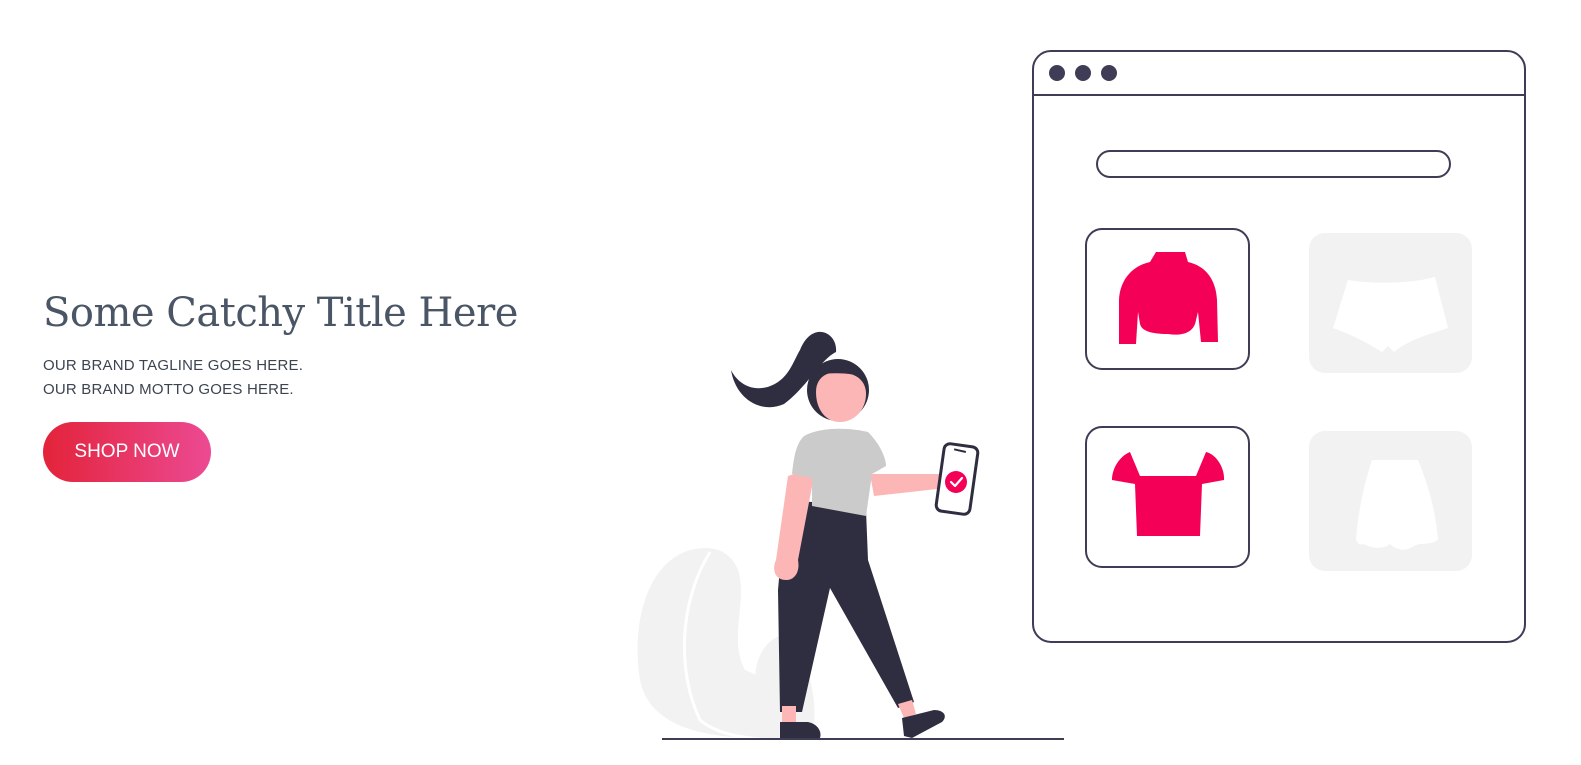  I want to click on product-card-crop-top, so click(1167, 497).